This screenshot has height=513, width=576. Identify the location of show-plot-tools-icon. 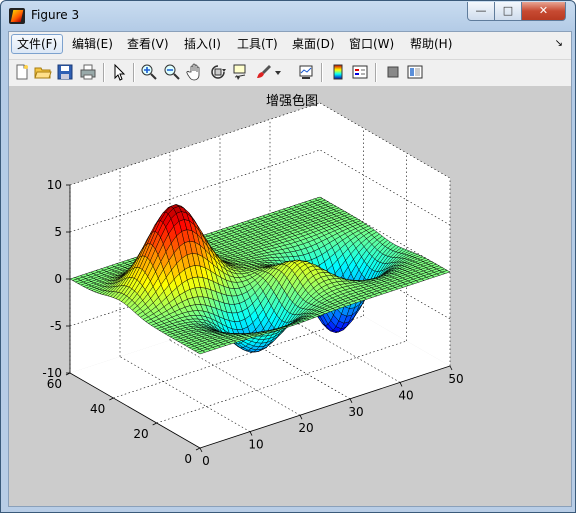
(415, 72).